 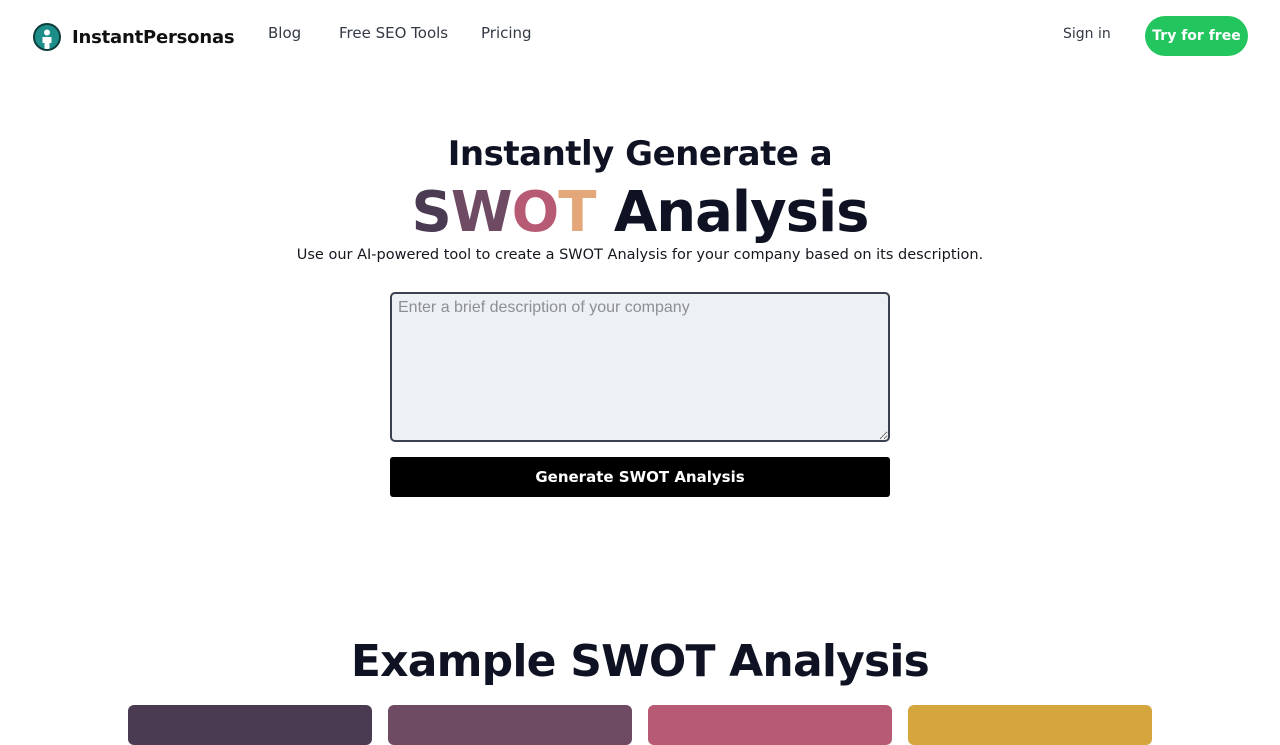 I want to click on brand-link: InstantPersonas, so click(x=134, y=37).